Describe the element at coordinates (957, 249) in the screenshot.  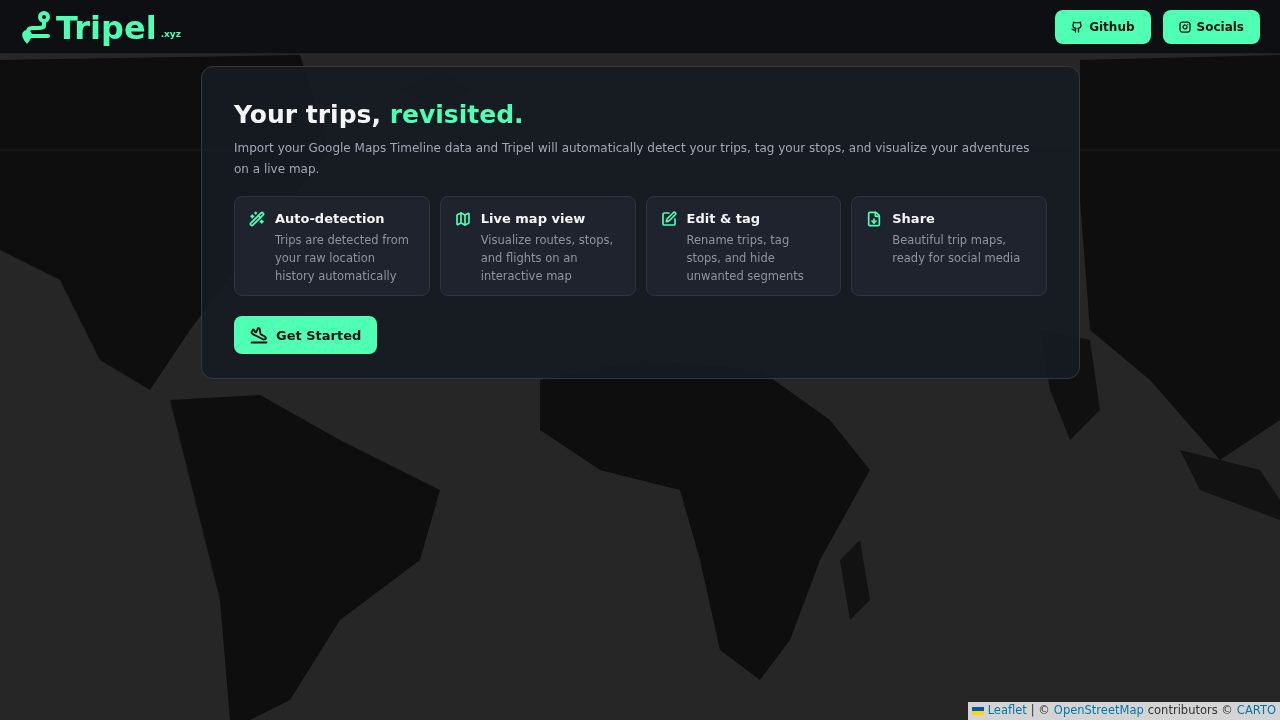
I see `feature-text: Beautiful trip maps, ready for social media` at that location.